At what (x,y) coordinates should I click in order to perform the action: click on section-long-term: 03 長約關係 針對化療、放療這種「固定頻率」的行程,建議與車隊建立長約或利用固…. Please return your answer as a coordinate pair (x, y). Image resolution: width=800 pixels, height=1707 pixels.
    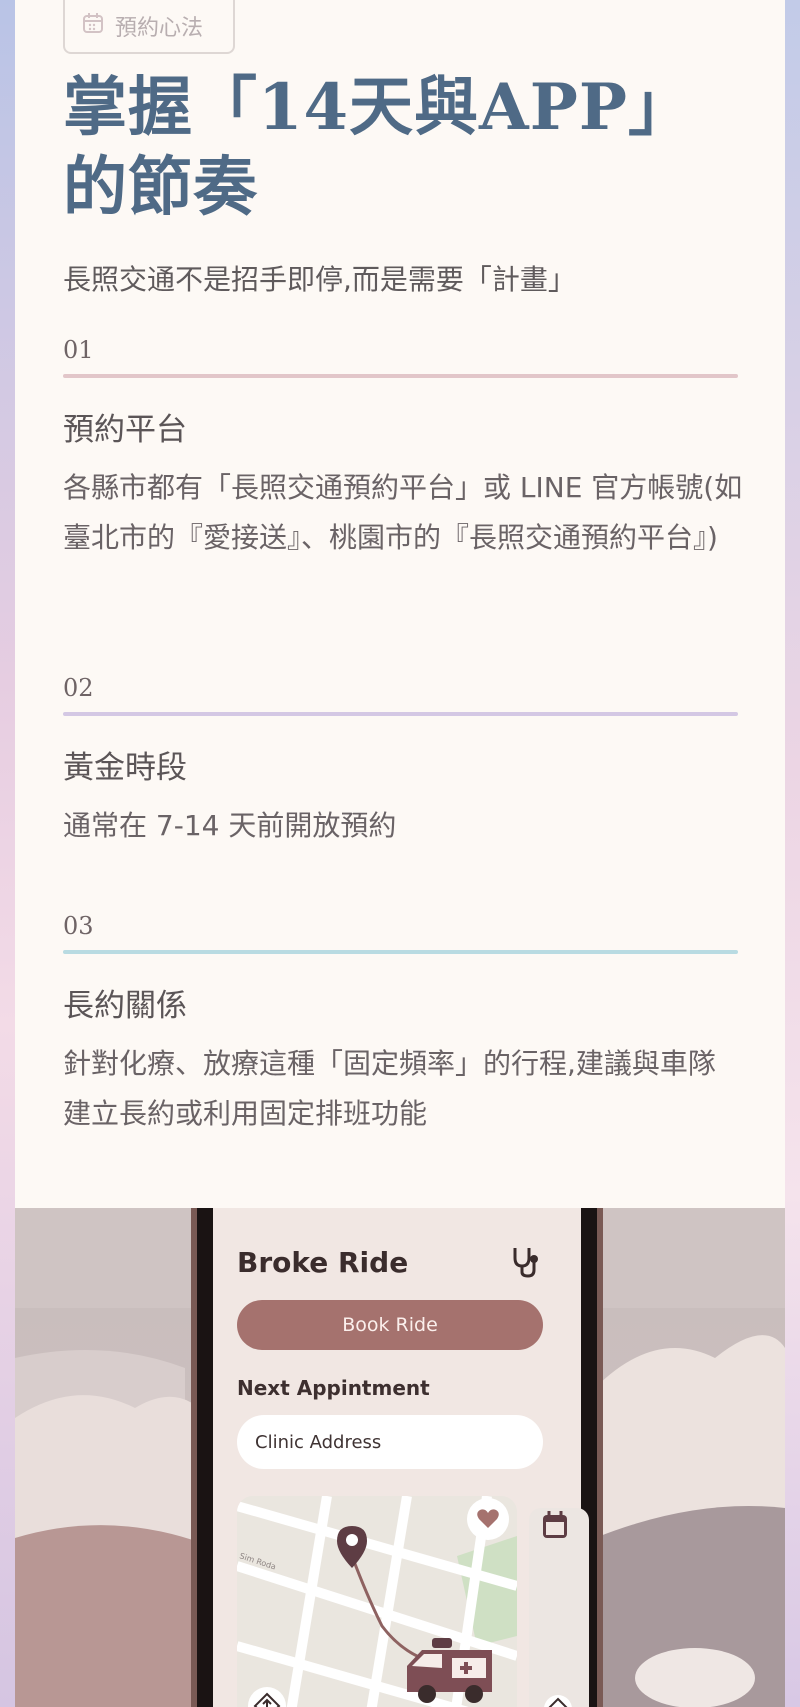
    Looking at the image, I should click on (408, 1025).